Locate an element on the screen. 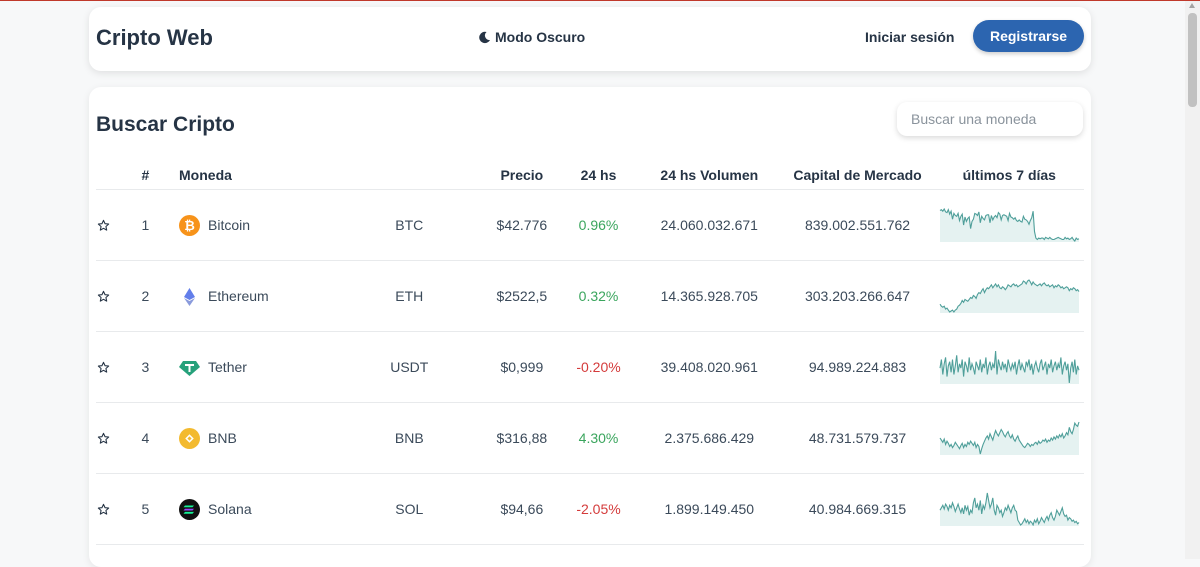 This screenshot has height=567, width=1200. coin-cell: Tether is located at coordinates (256, 367).